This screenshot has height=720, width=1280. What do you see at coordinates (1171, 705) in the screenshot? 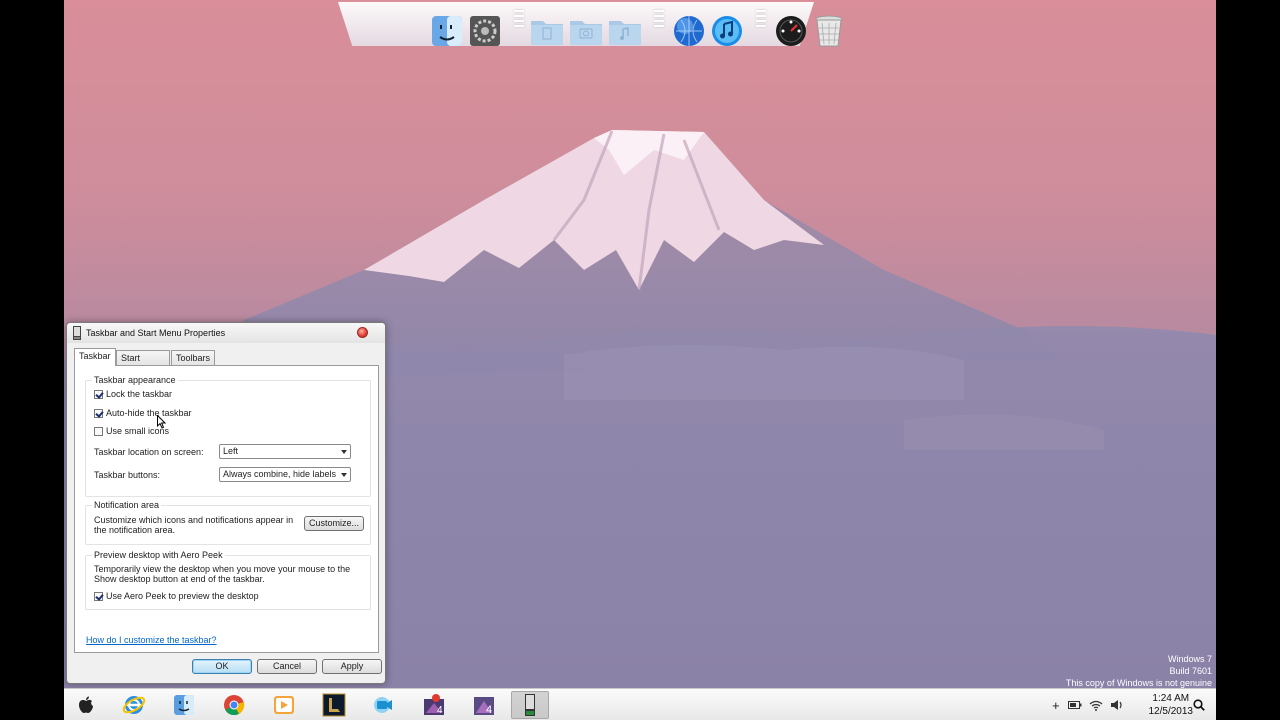
I see `clock: 1:24 AM 12/5/2013` at bounding box center [1171, 705].